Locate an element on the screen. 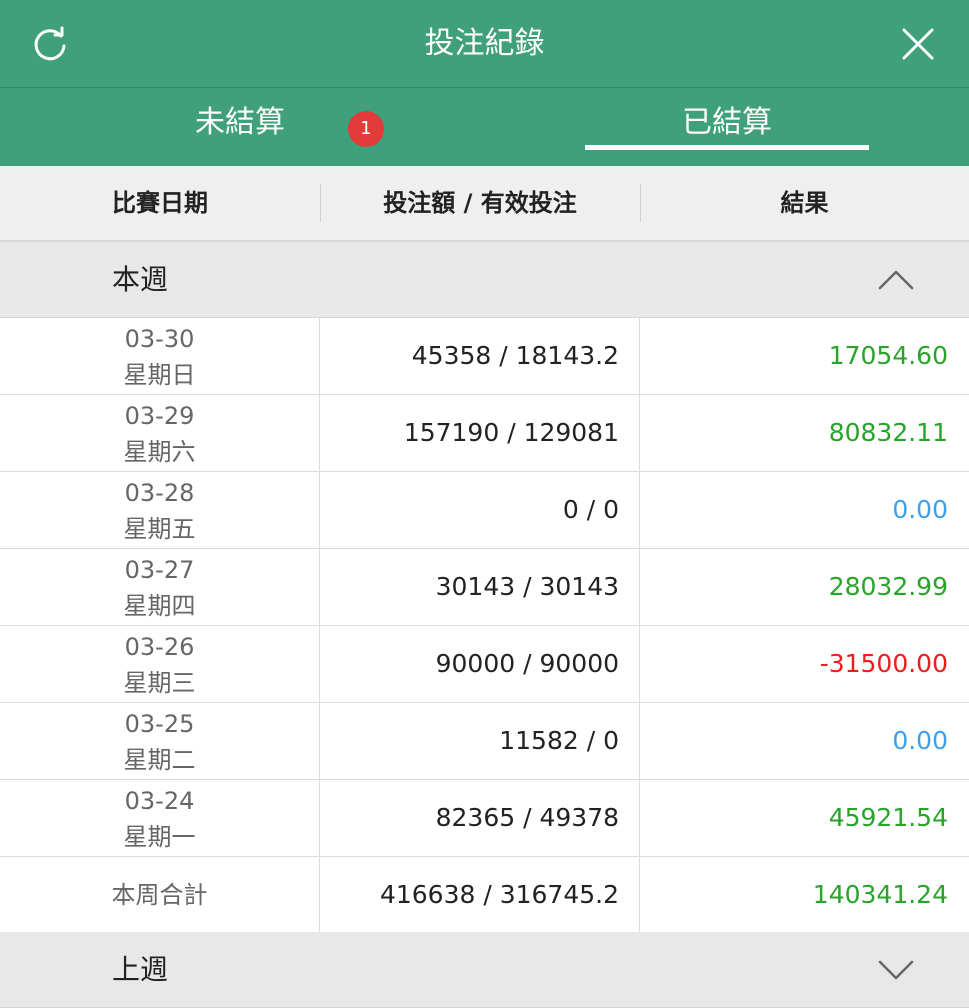 The height and width of the screenshot is (1008, 969). page-title: 投注紀錄 is located at coordinates (484, 43).